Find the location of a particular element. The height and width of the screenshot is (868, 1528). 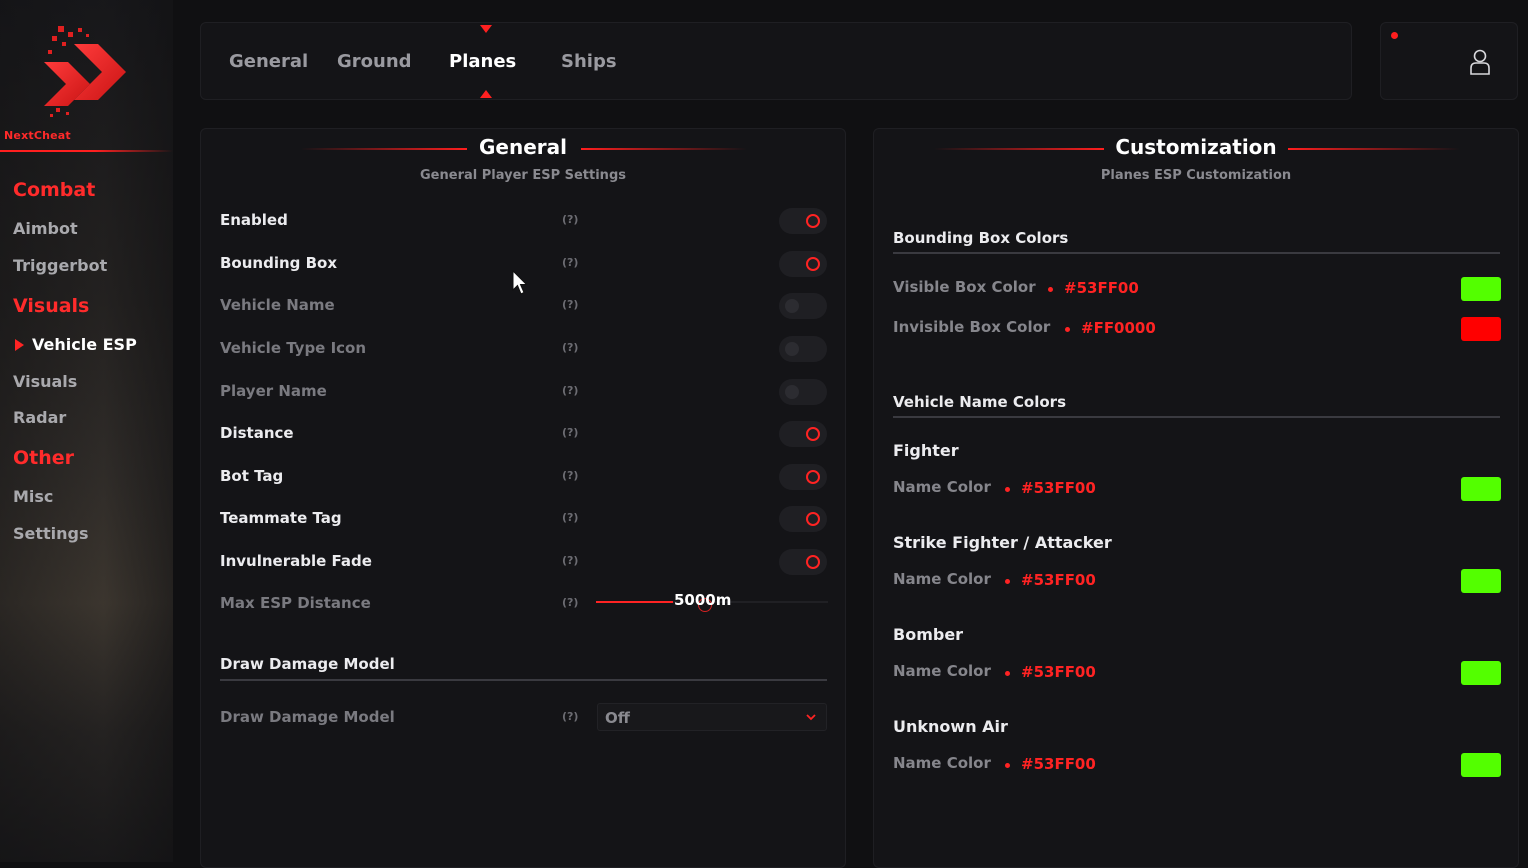

player-name-toggle is located at coordinates (803, 392).